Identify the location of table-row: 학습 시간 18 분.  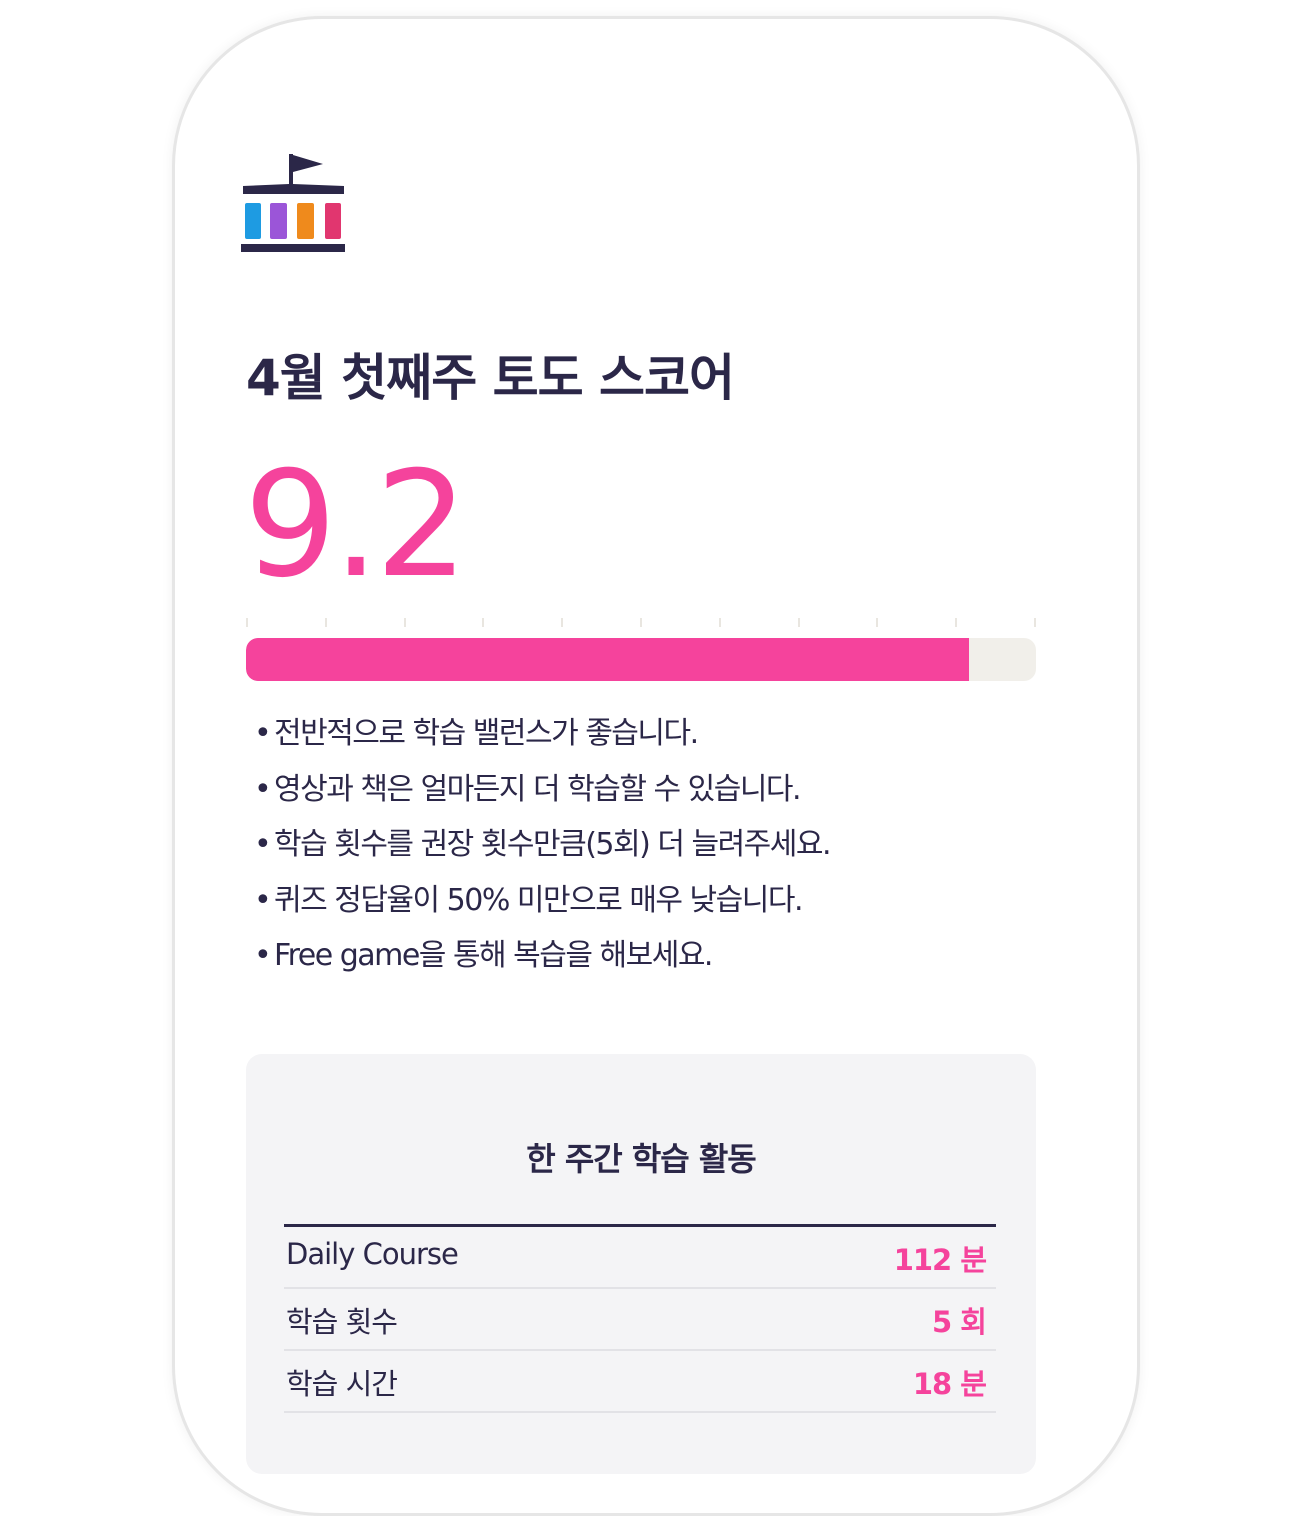
(640, 1382).